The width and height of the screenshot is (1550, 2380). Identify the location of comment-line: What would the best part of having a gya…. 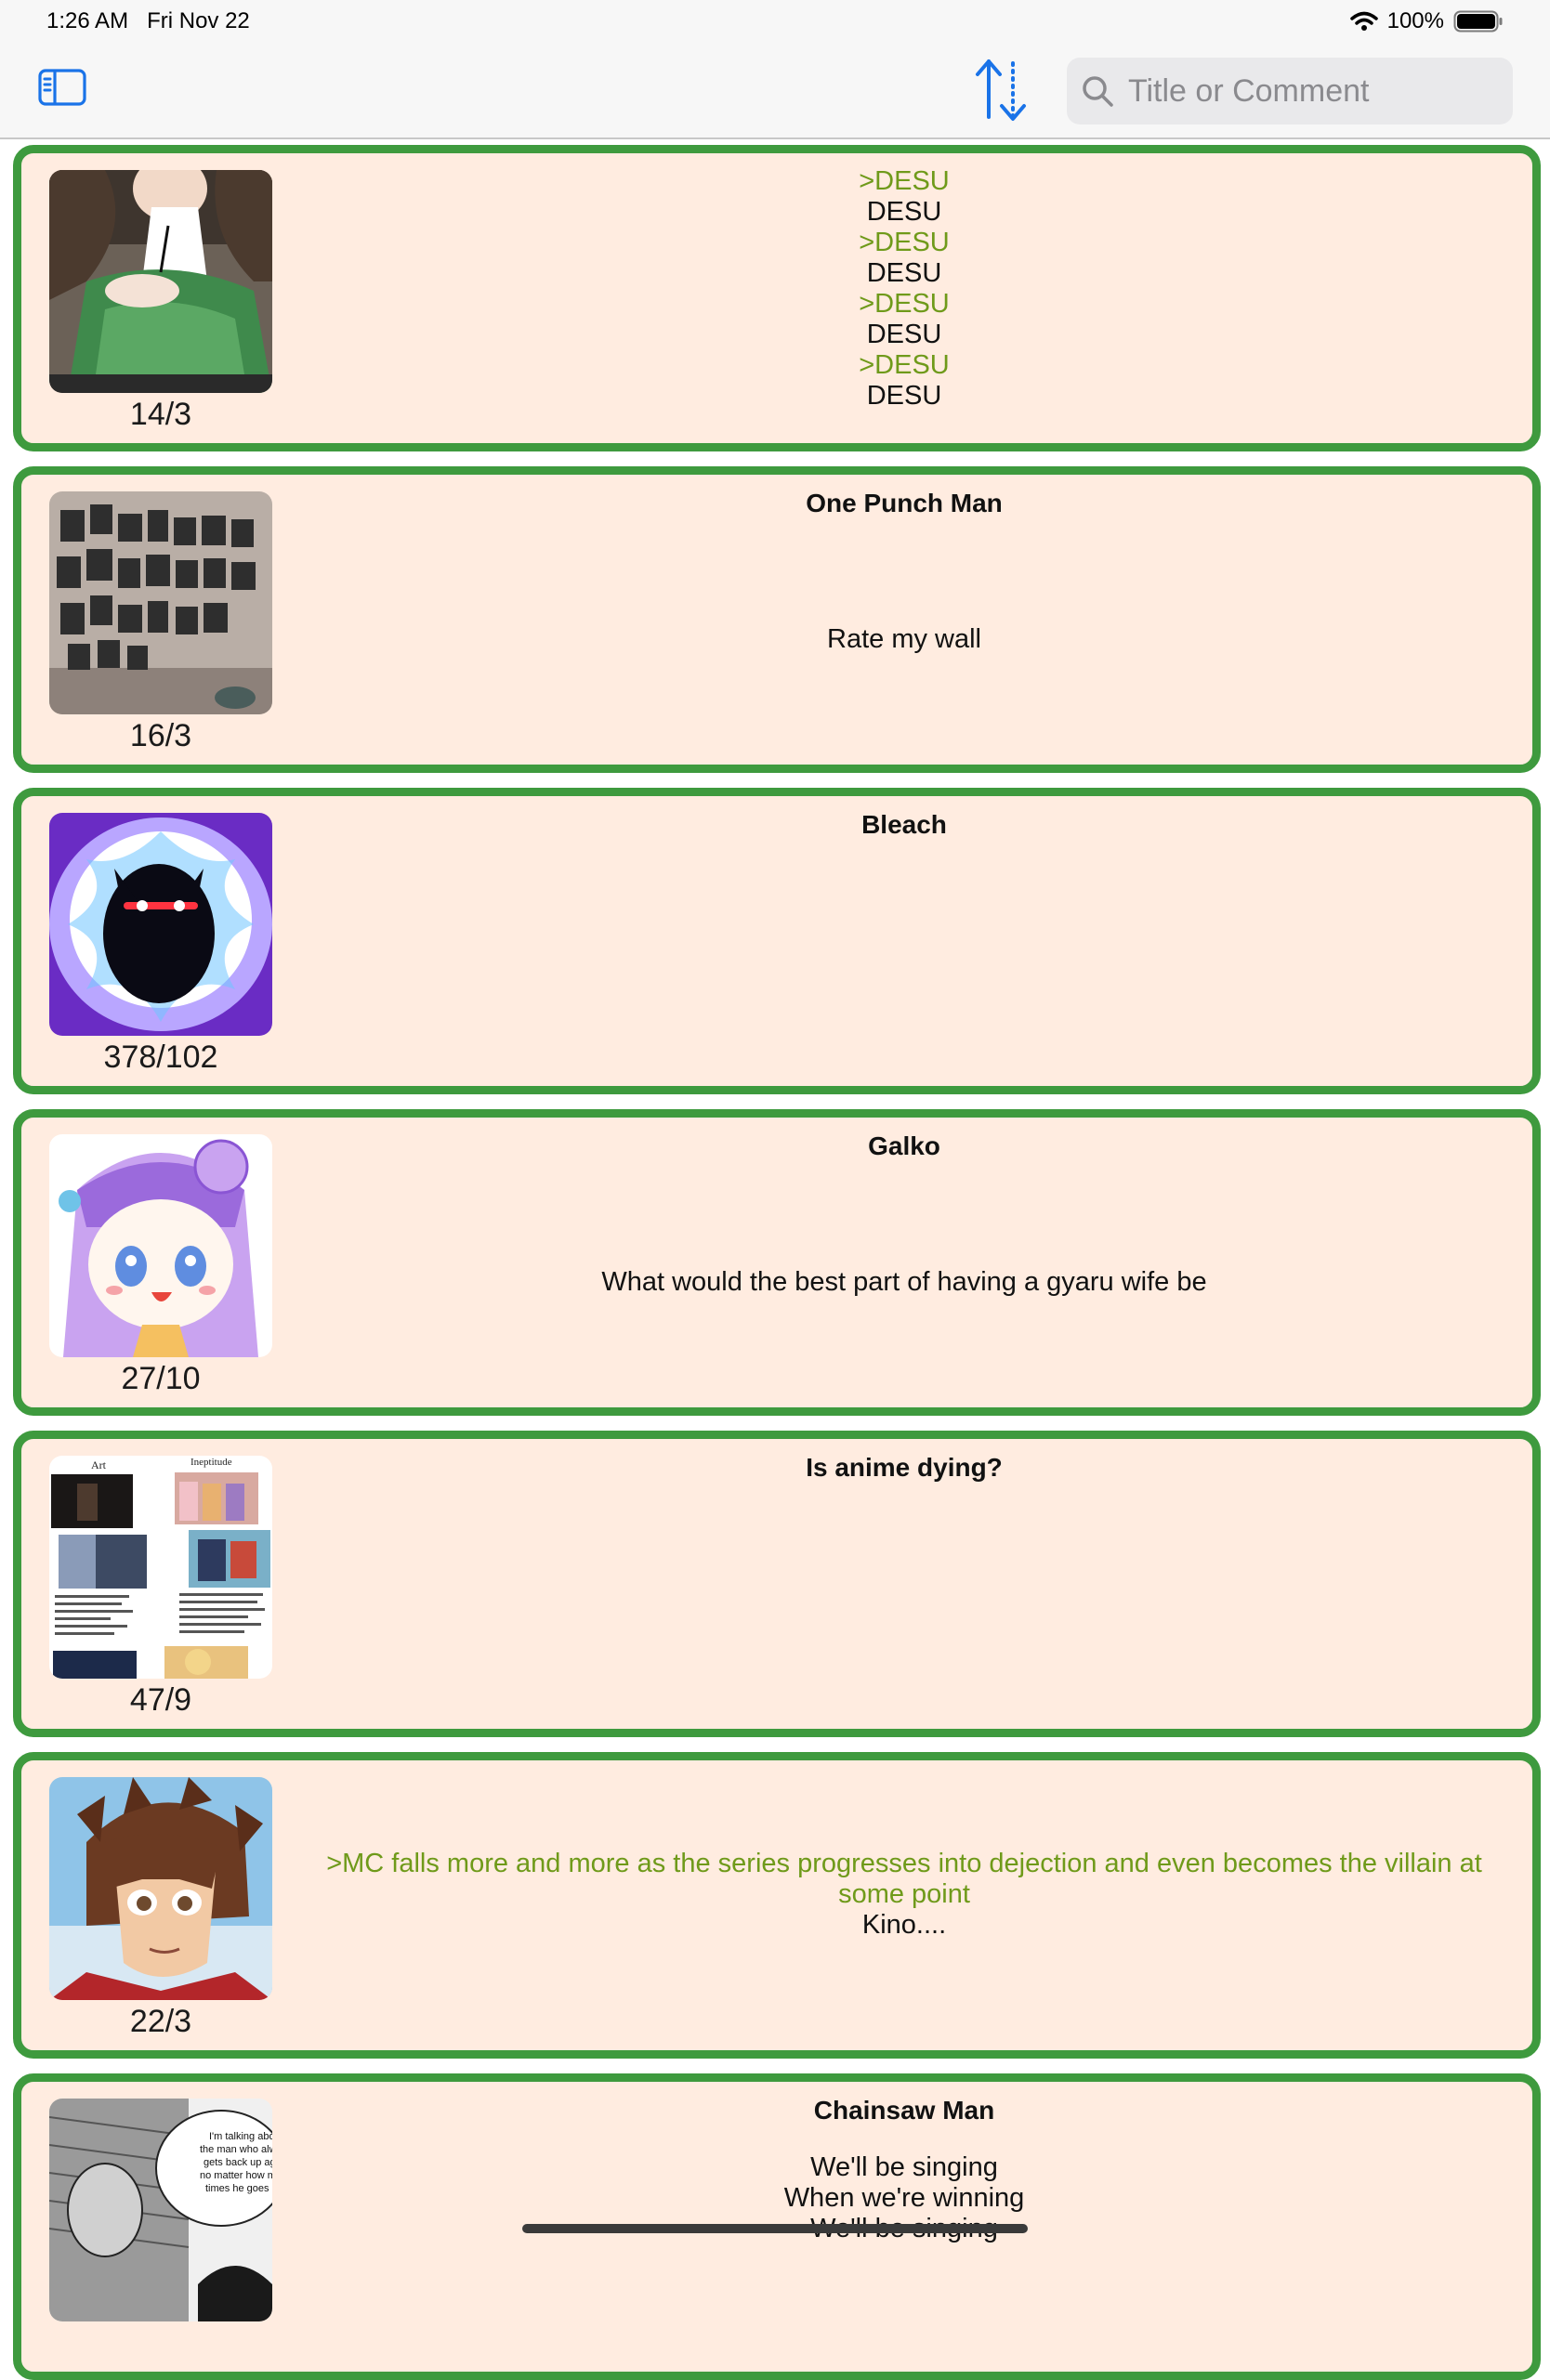
(904, 1282).